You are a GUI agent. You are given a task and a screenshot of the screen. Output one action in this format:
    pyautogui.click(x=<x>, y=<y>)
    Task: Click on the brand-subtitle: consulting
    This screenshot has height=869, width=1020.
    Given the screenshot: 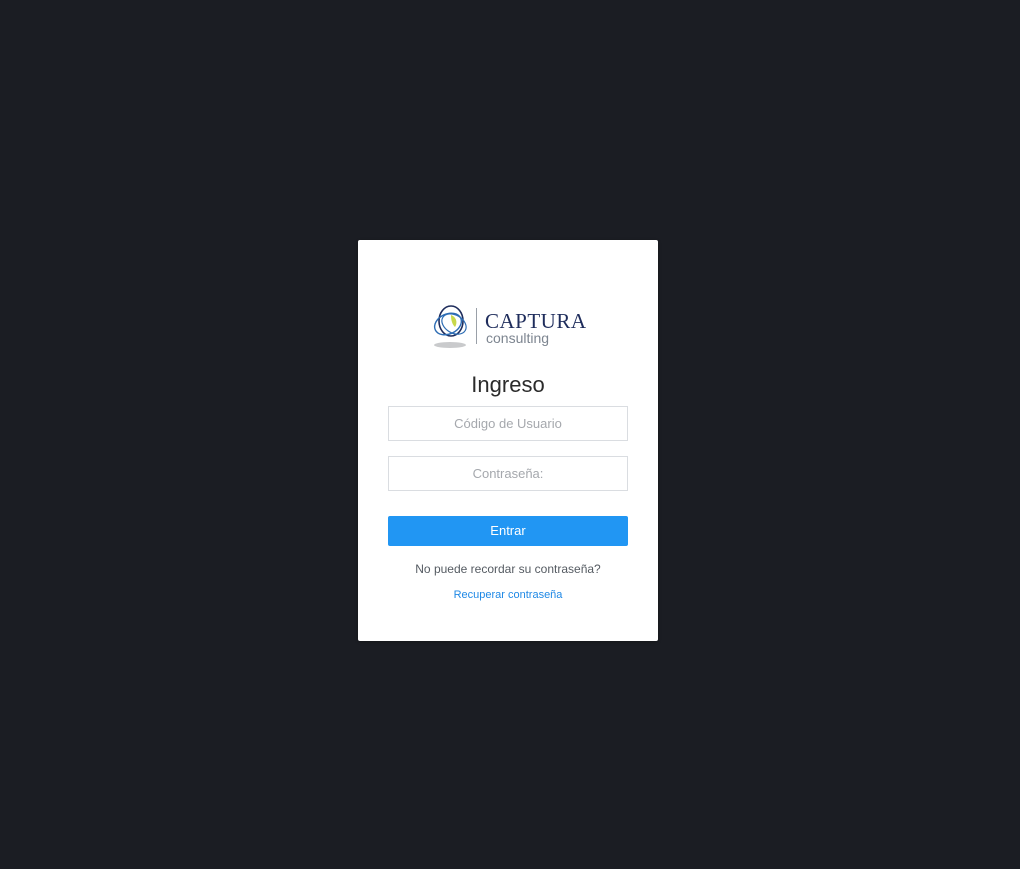 What is the action you would take?
    pyautogui.click(x=518, y=338)
    